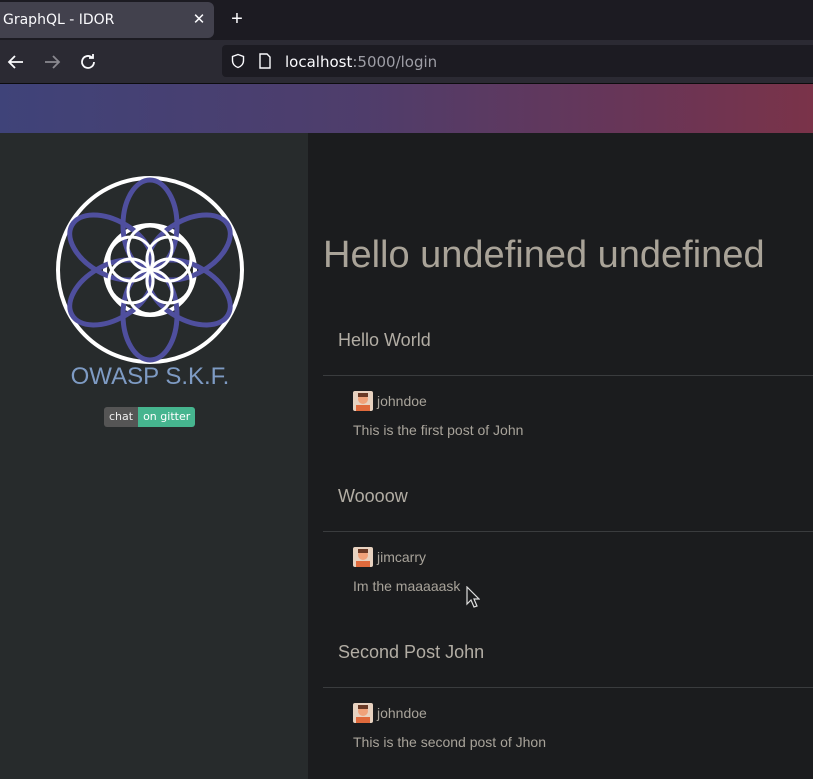  I want to click on url-path: :5000/login, so click(395, 62).